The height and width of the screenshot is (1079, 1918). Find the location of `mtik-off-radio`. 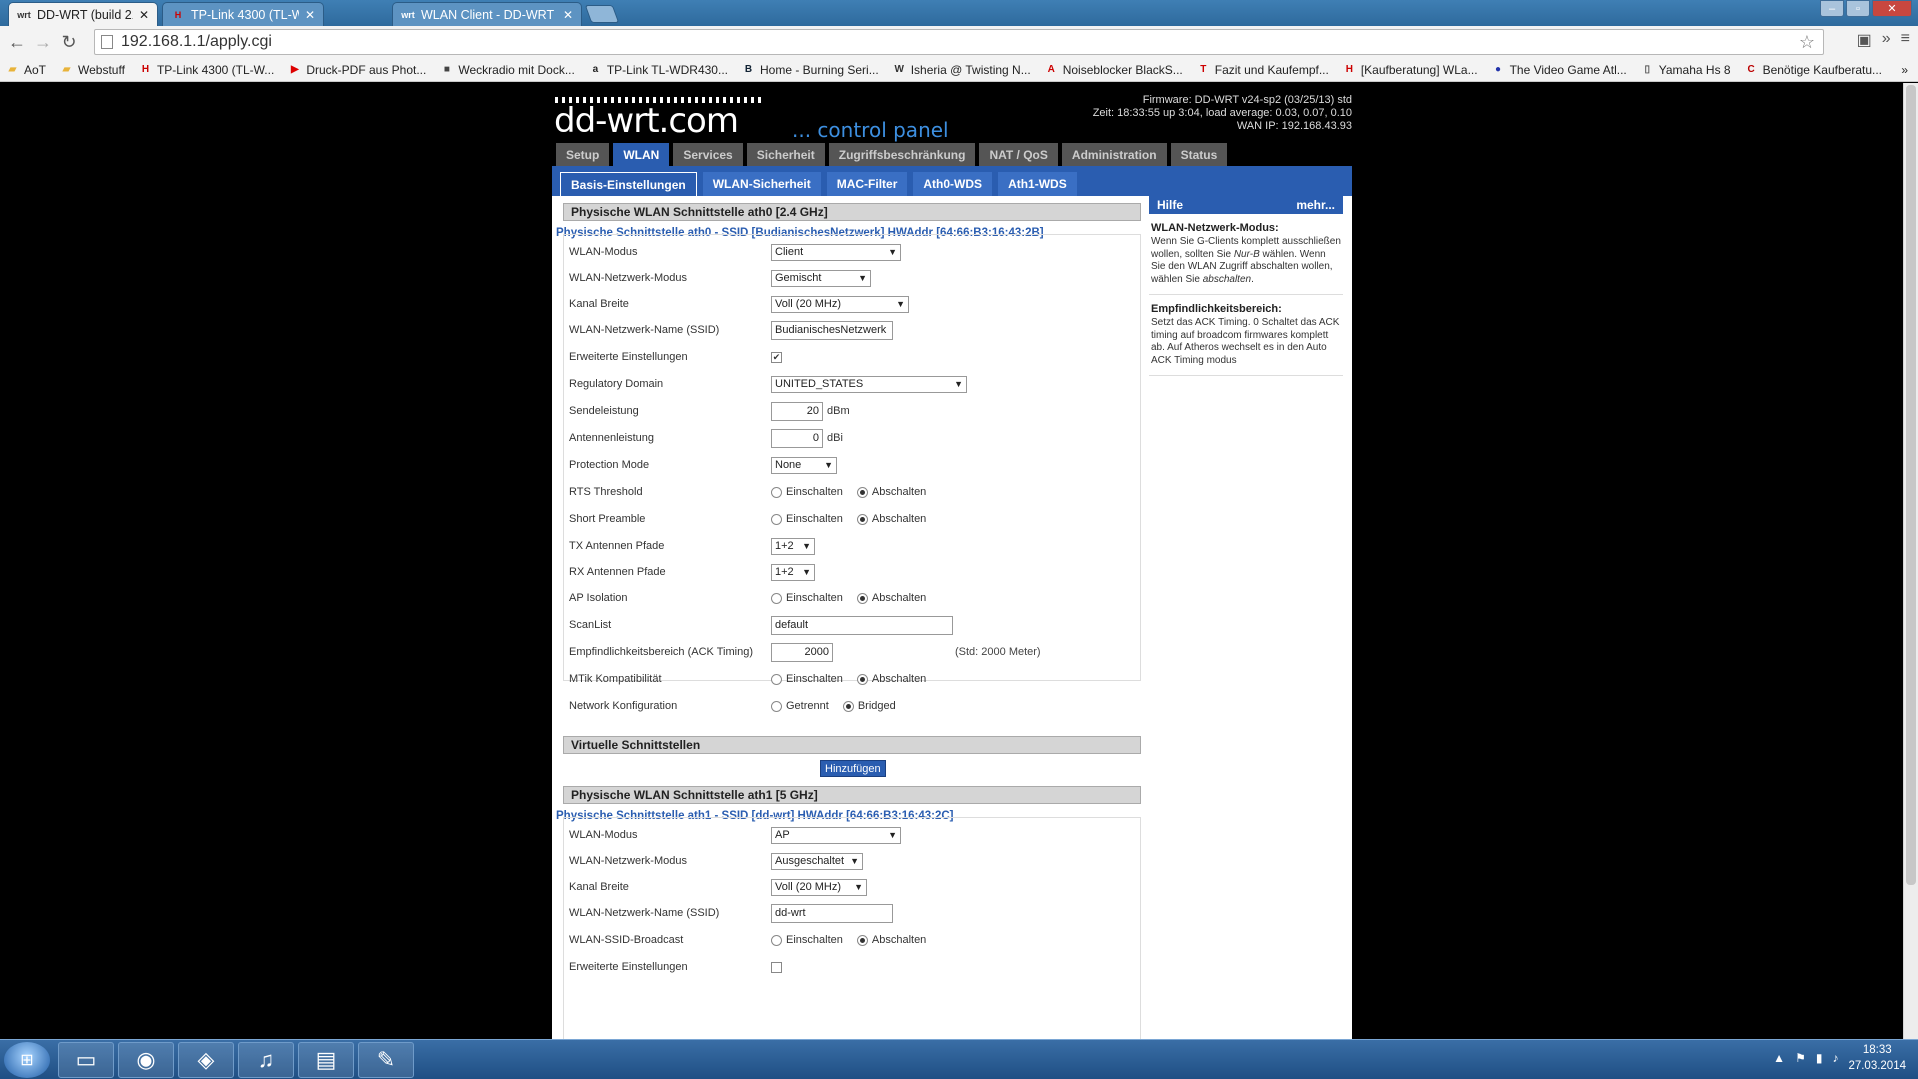

mtik-off-radio is located at coordinates (862, 679).